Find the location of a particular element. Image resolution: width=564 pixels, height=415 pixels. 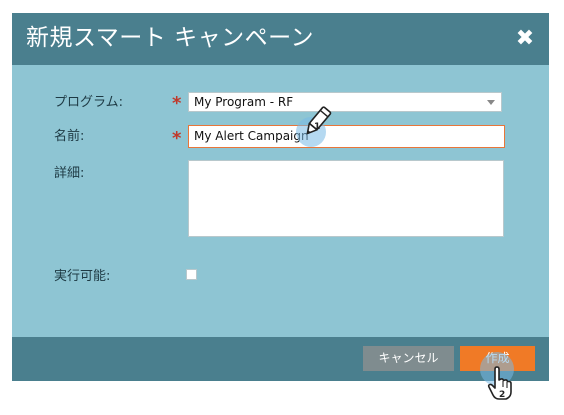

executable-checkbox is located at coordinates (191, 274).